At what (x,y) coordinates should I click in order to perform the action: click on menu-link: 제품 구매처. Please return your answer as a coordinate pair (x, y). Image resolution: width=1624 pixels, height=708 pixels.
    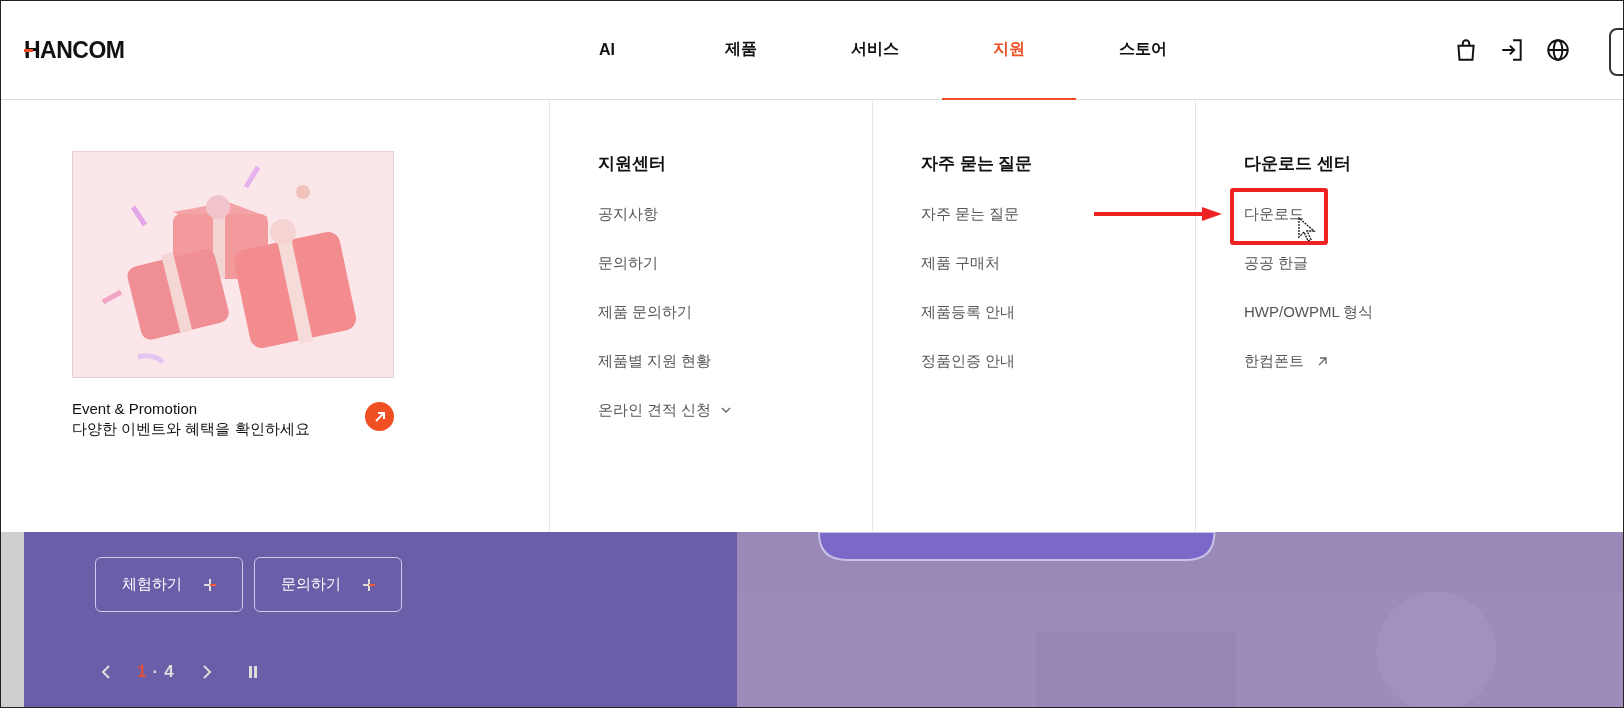
    Looking at the image, I should click on (961, 263).